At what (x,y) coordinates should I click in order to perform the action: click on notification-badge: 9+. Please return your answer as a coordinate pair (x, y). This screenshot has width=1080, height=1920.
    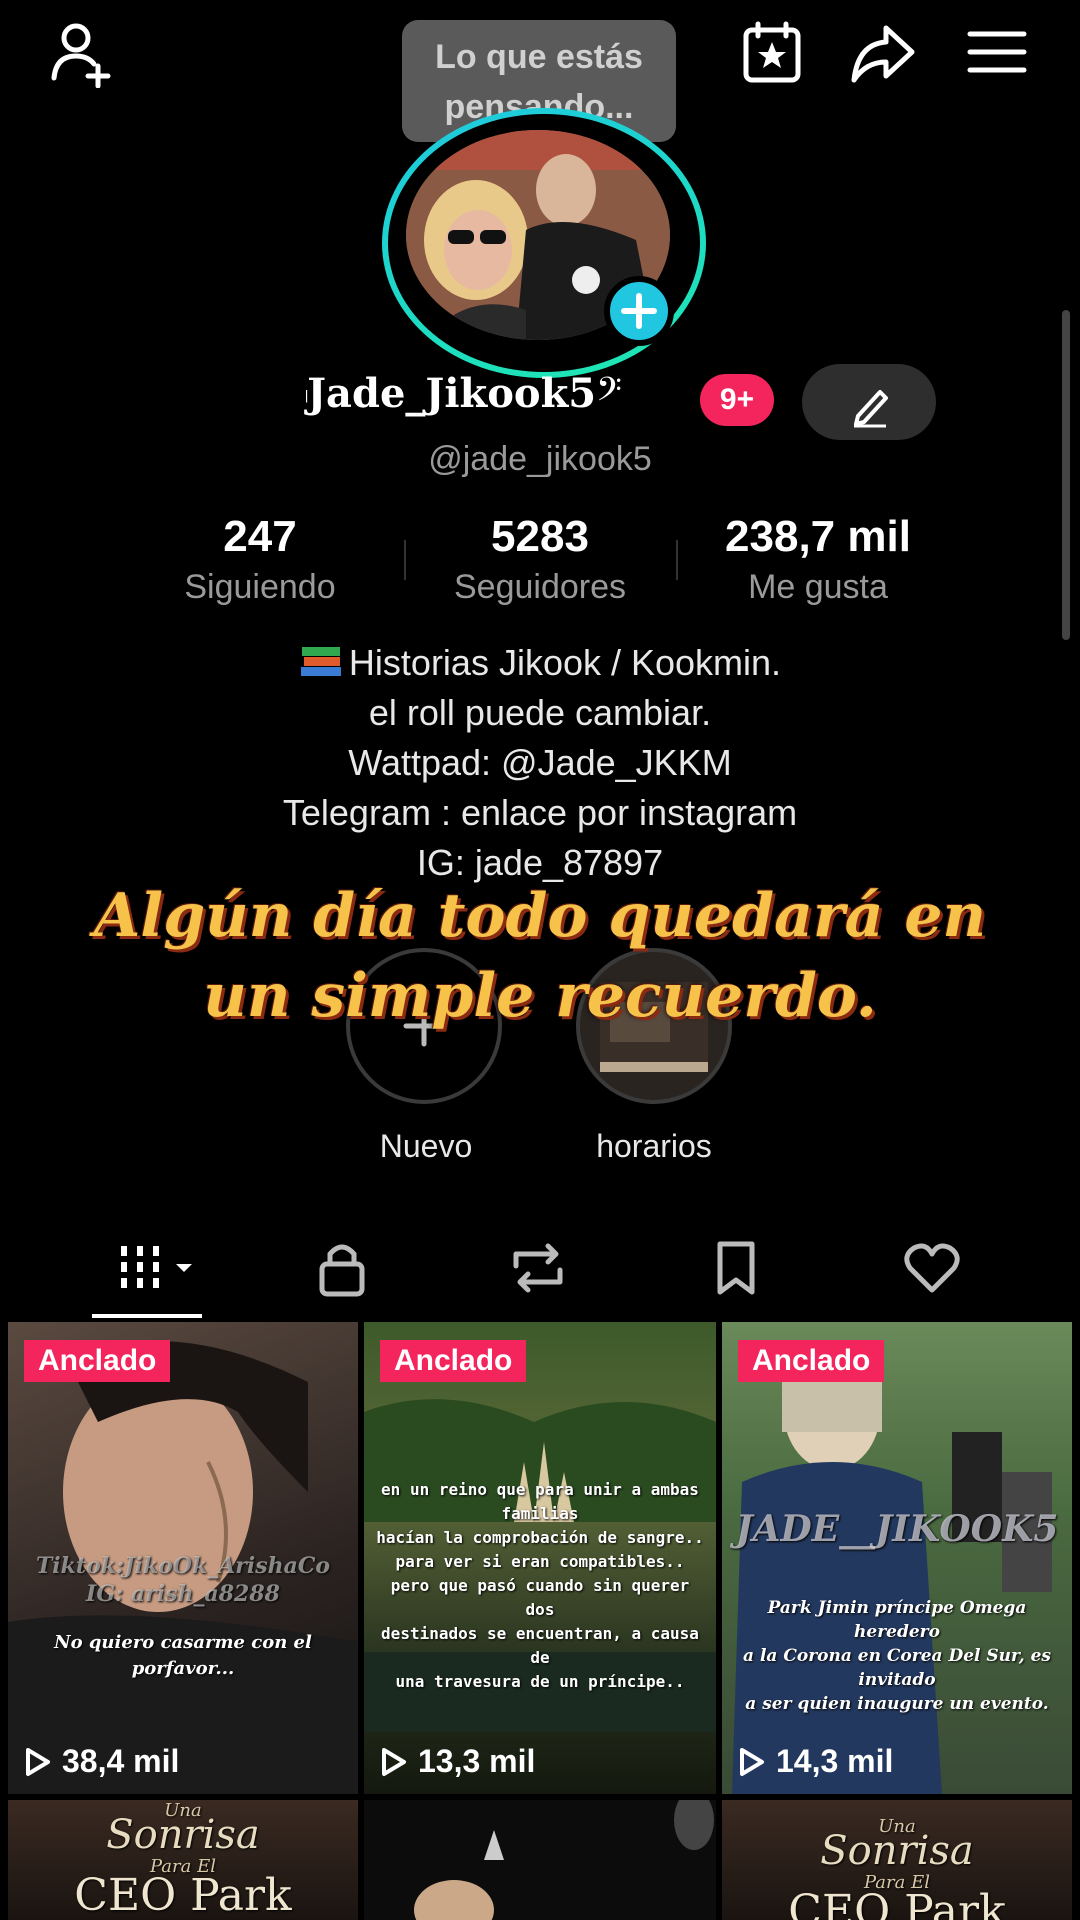
    Looking at the image, I should click on (737, 400).